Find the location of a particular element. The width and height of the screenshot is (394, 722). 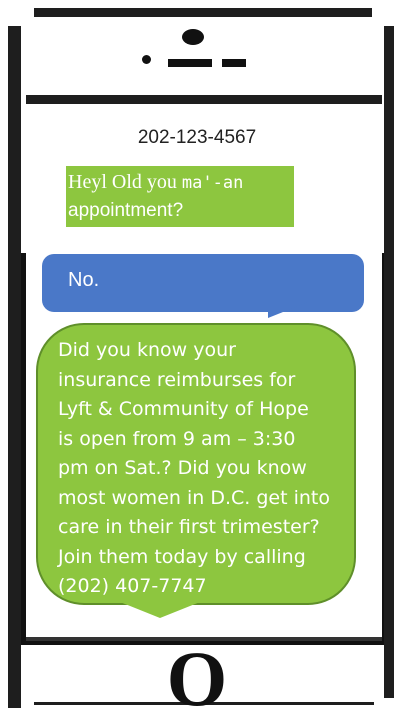

screen-top-divider is located at coordinates (204, 99).